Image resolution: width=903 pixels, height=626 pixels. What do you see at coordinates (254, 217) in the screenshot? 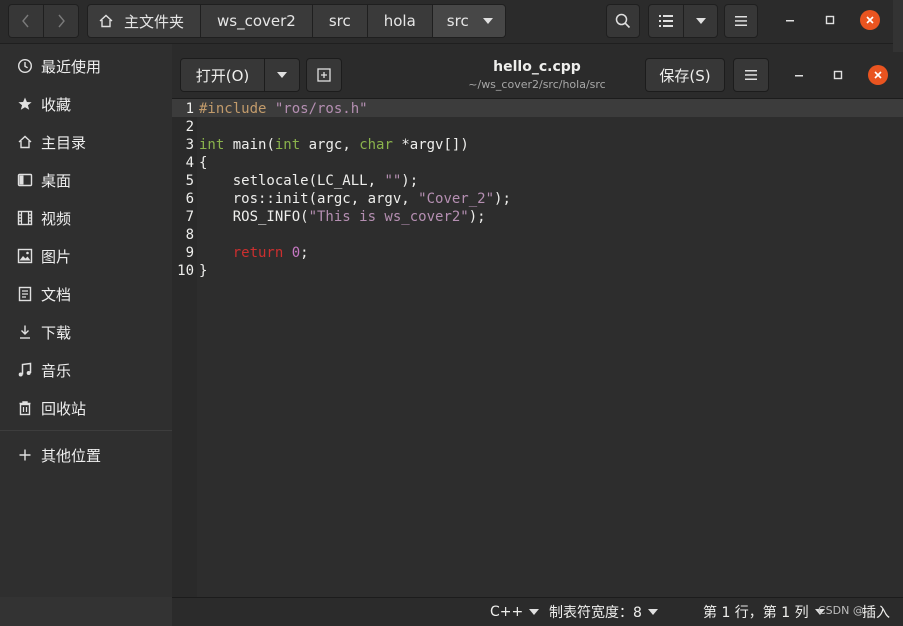
I see `code-token: ROS_INFO(` at bounding box center [254, 217].